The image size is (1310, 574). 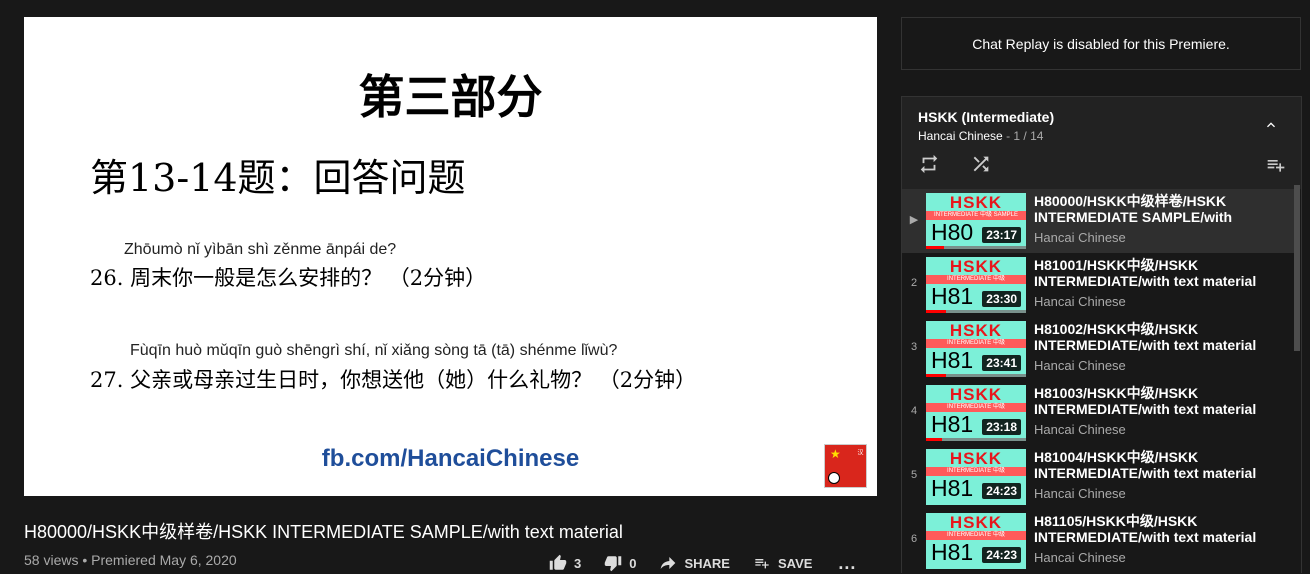 What do you see at coordinates (929, 164) in the screenshot?
I see `loop-icon` at bounding box center [929, 164].